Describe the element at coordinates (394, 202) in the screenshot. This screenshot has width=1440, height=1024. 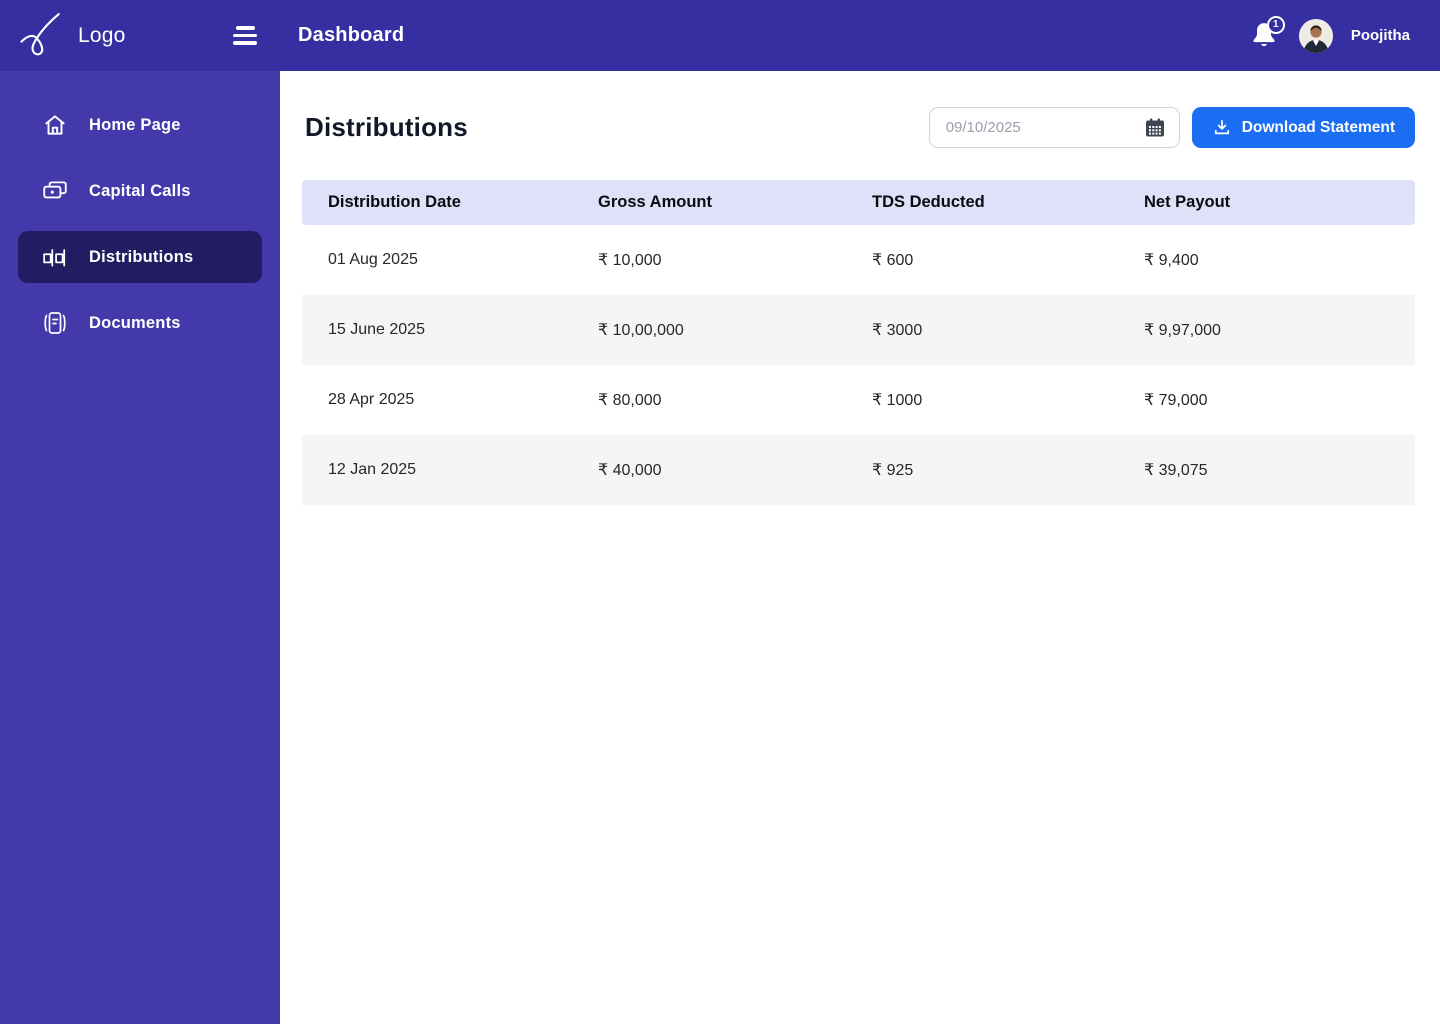
I see `column-header: Distribution Date` at that location.